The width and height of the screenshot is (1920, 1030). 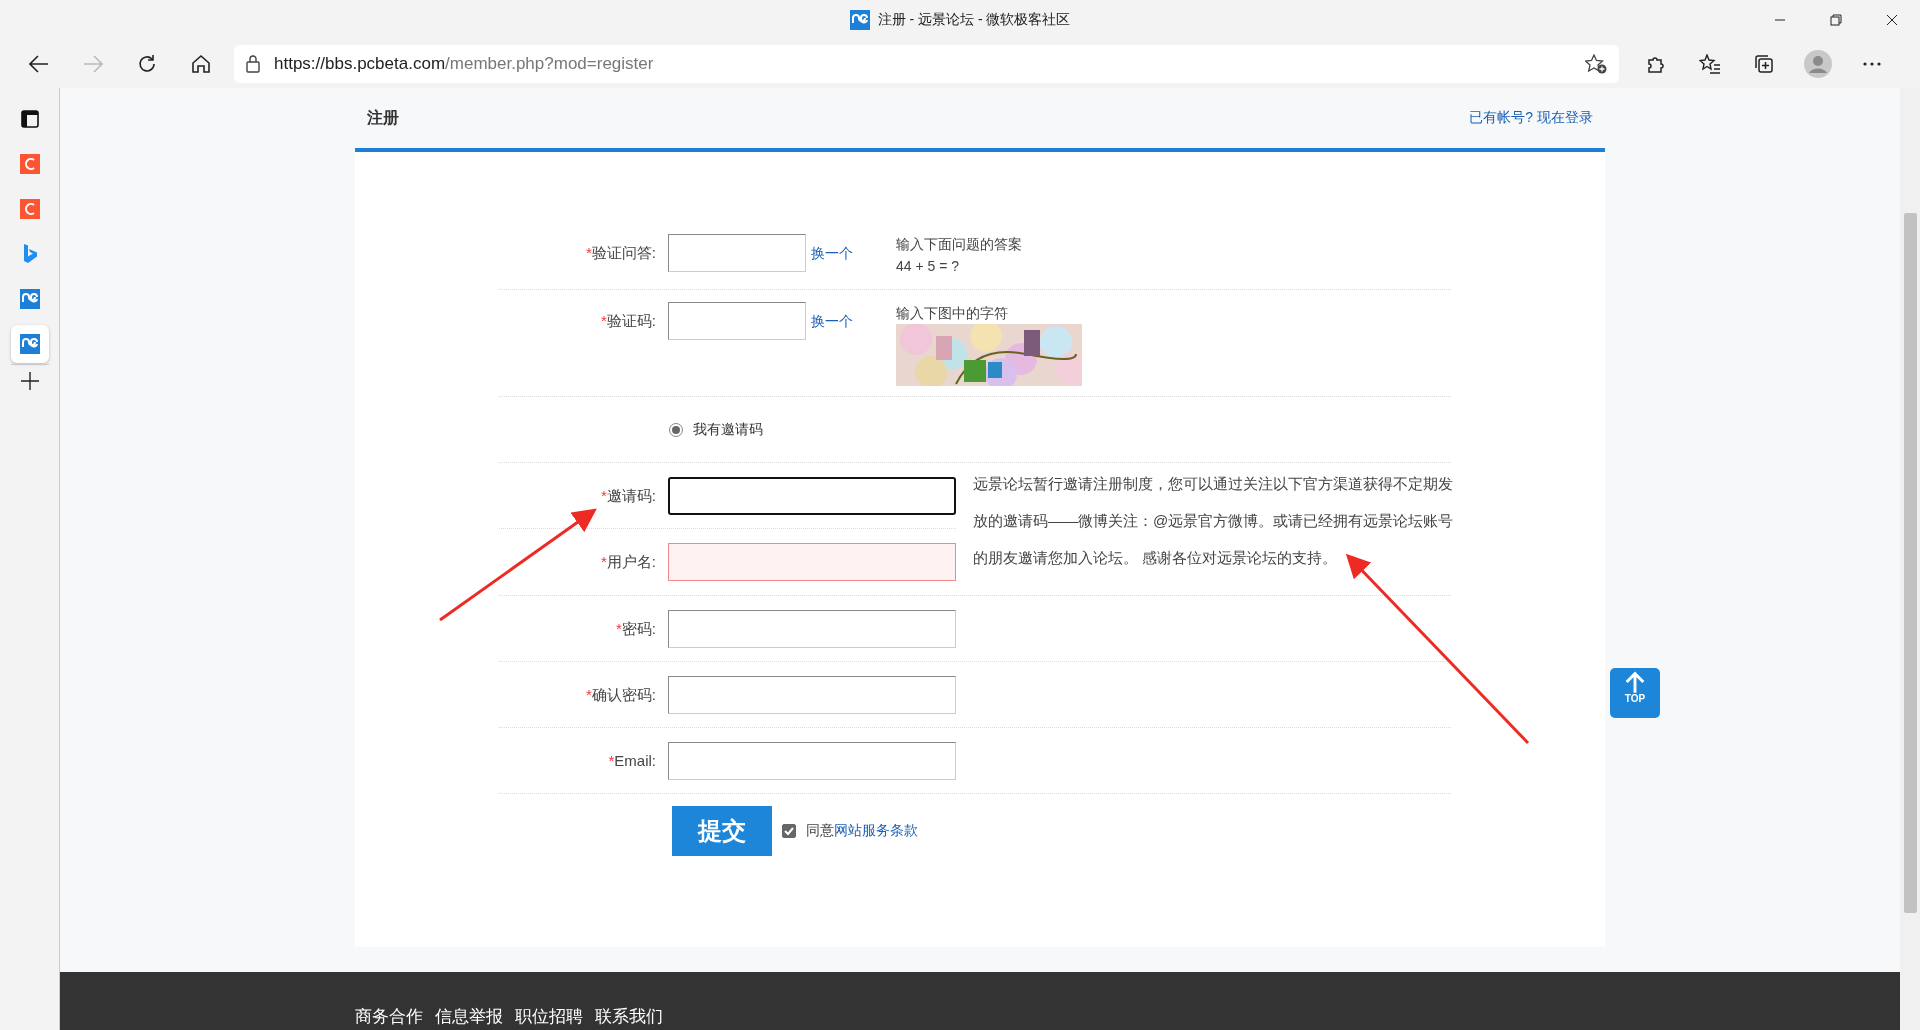 I want to click on footer-link: 信息举报, so click(x=469, y=1017).